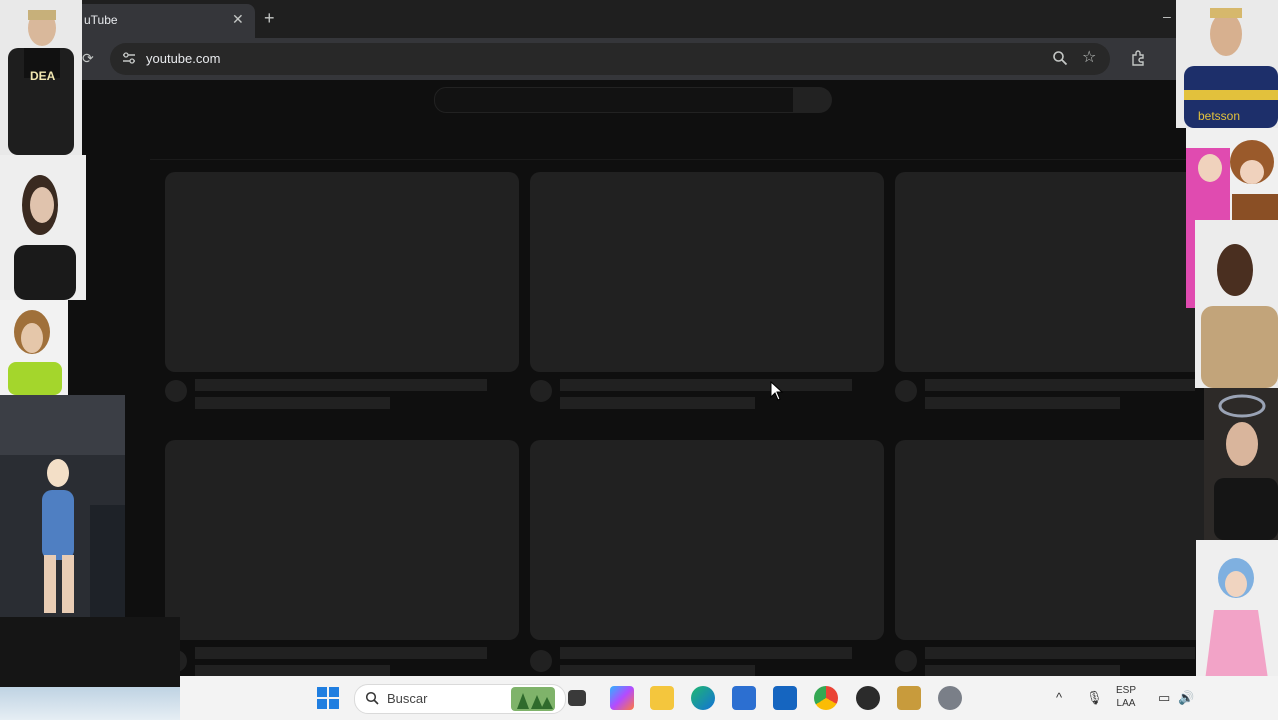 The height and width of the screenshot is (720, 1278). What do you see at coordinates (1126, 690) in the screenshot?
I see `lang-code: ESP` at bounding box center [1126, 690].